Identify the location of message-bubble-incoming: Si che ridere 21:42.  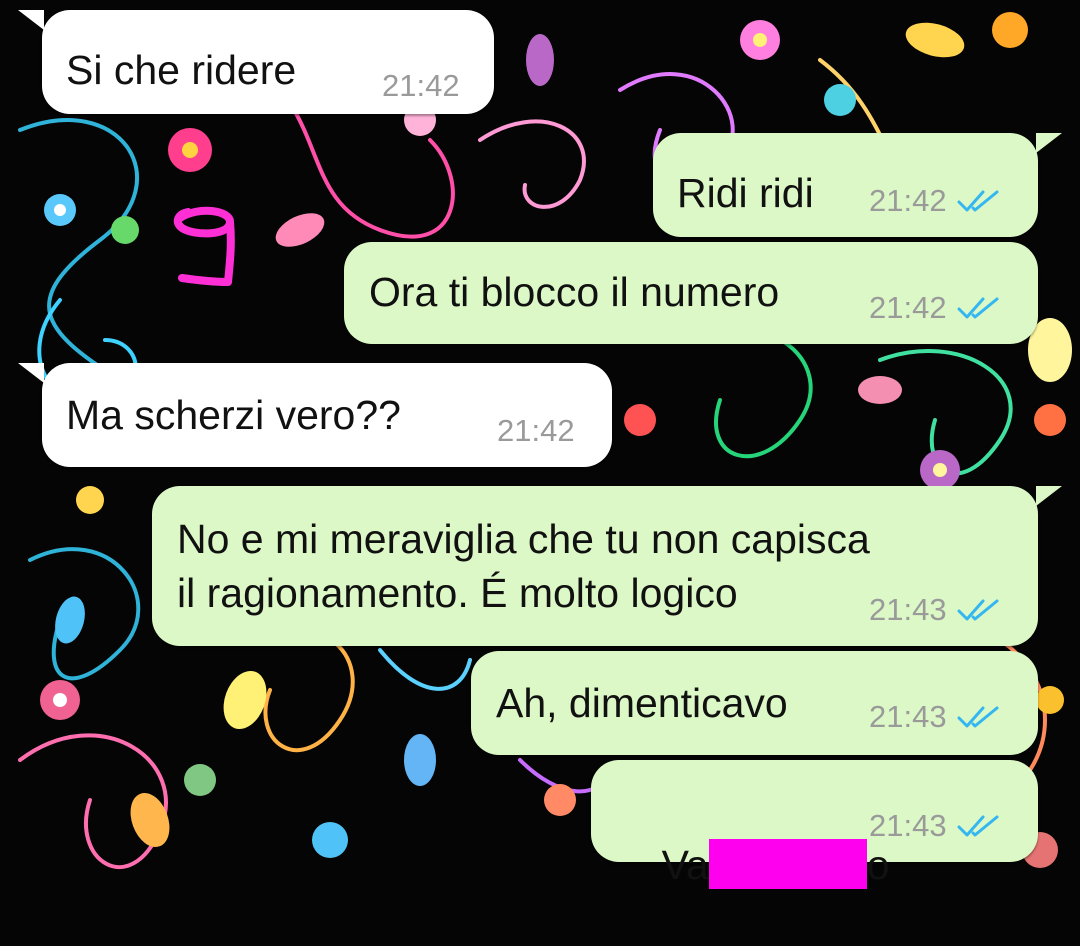
(256, 62).